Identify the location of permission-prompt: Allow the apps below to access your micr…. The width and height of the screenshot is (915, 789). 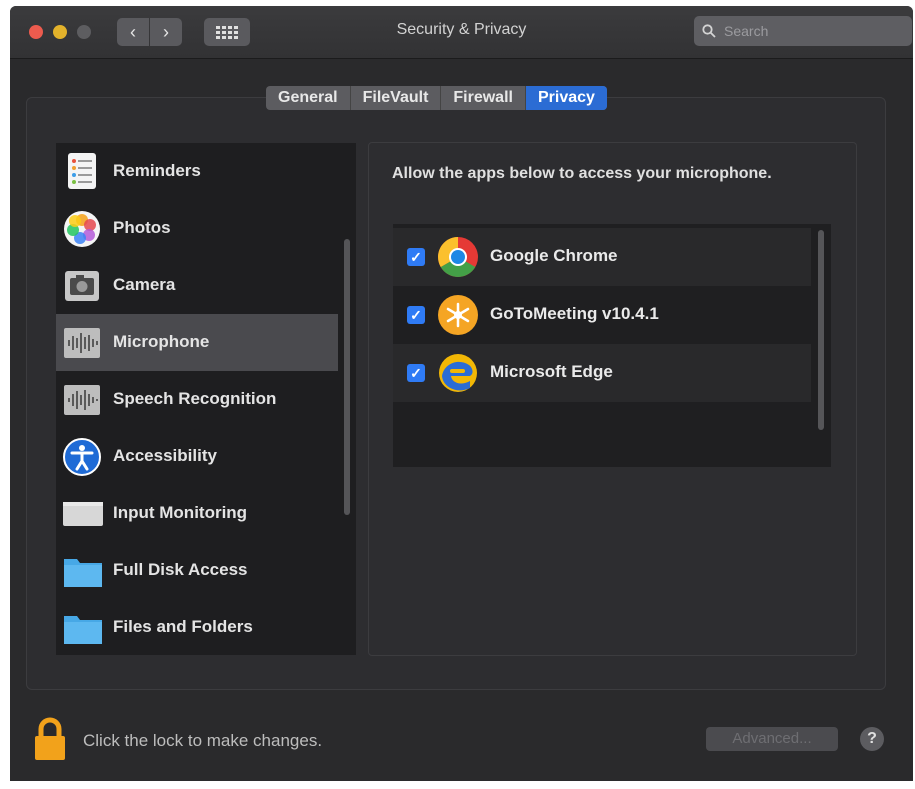
(582, 173).